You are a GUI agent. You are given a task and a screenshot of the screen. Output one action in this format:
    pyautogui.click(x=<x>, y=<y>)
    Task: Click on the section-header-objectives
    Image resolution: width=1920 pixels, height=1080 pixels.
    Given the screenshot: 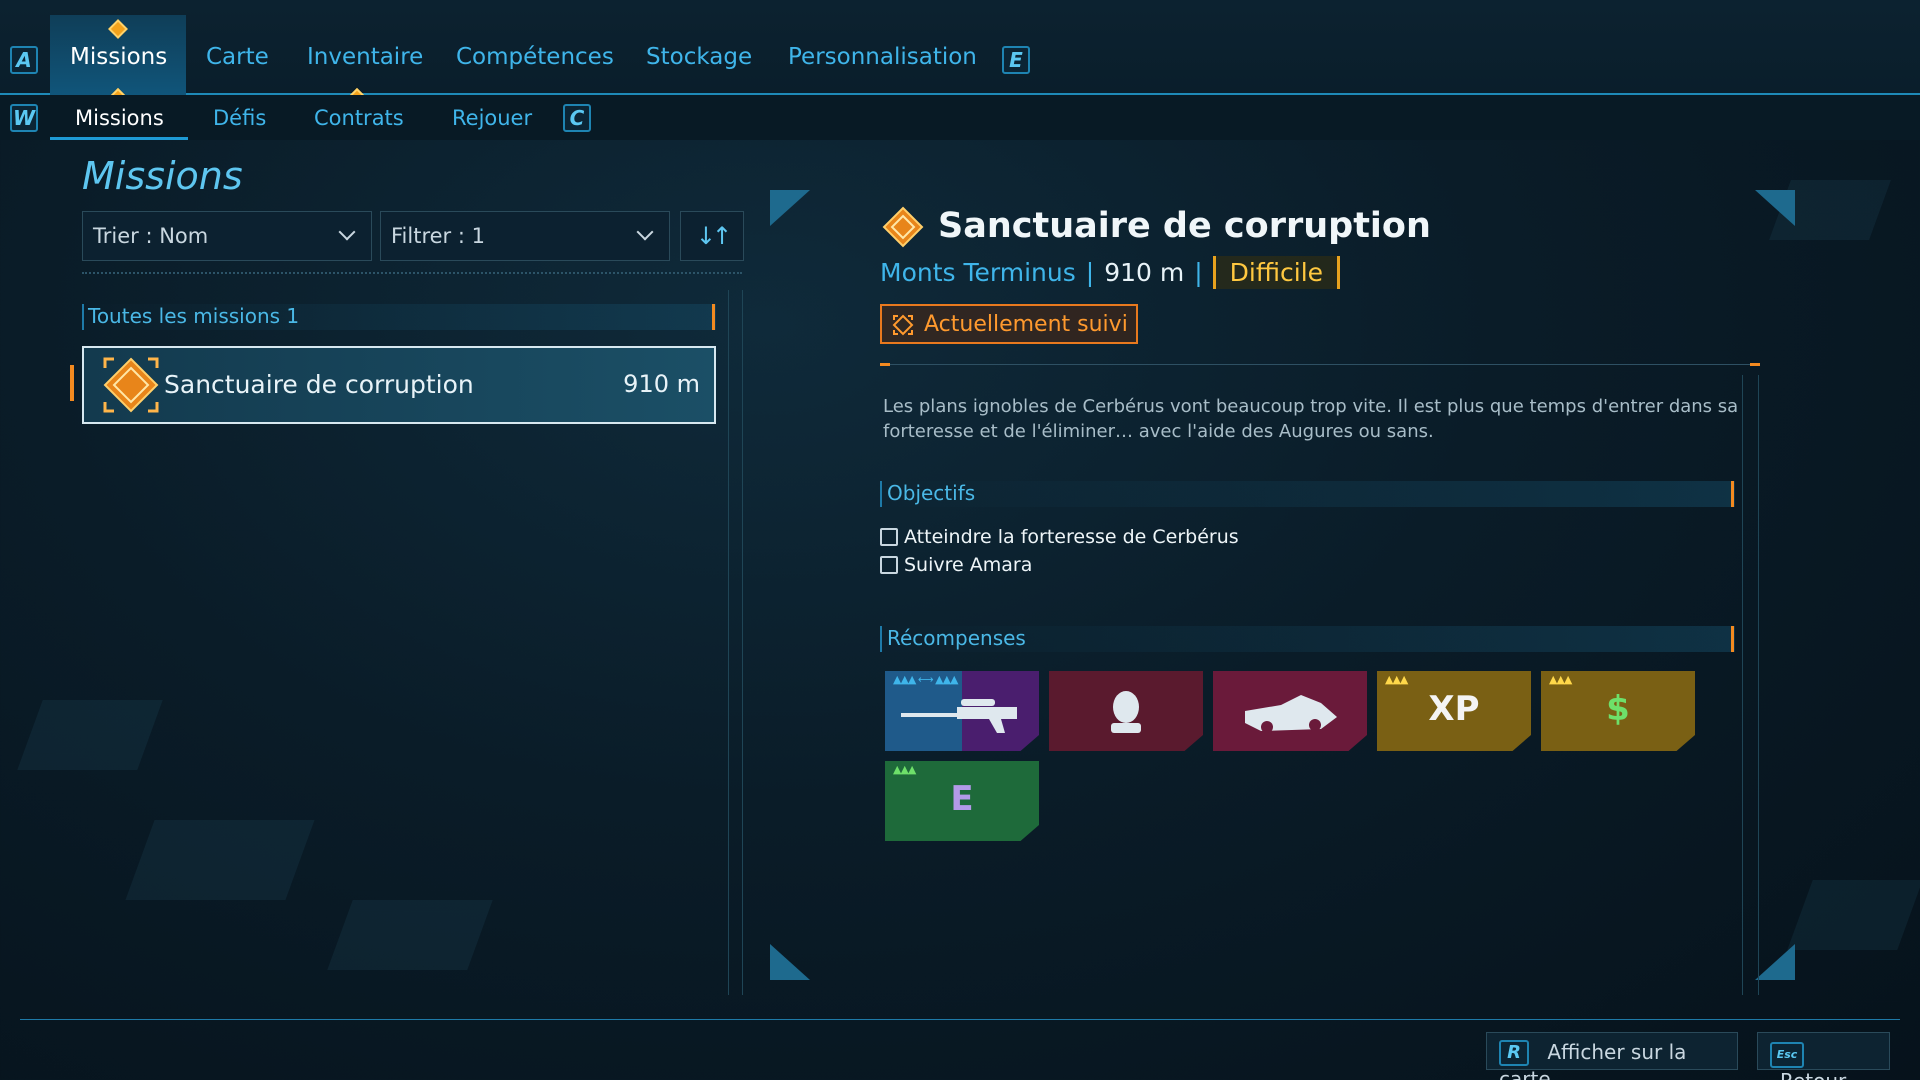 What is the action you would take?
    pyautogui.click(x=1307, y=494)
    